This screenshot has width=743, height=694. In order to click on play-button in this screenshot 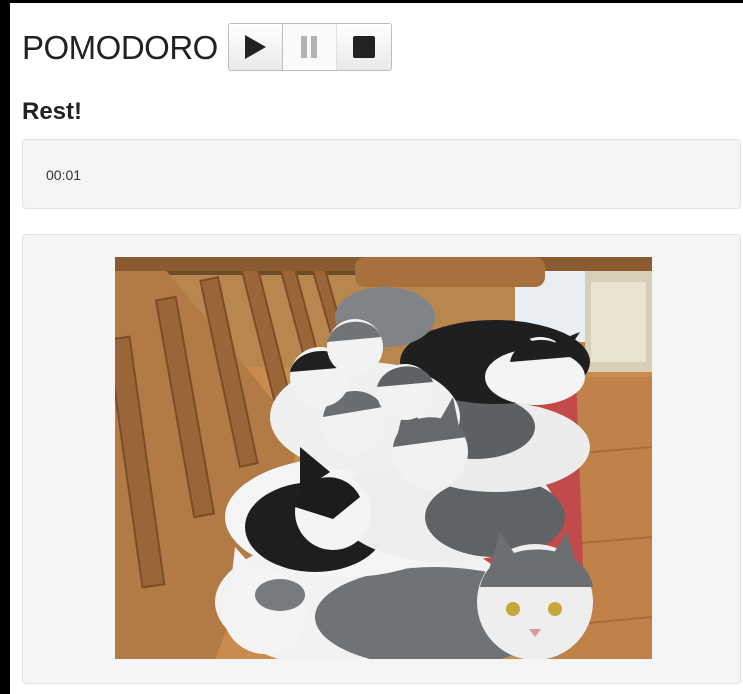, I will do `click(255, 47)`.